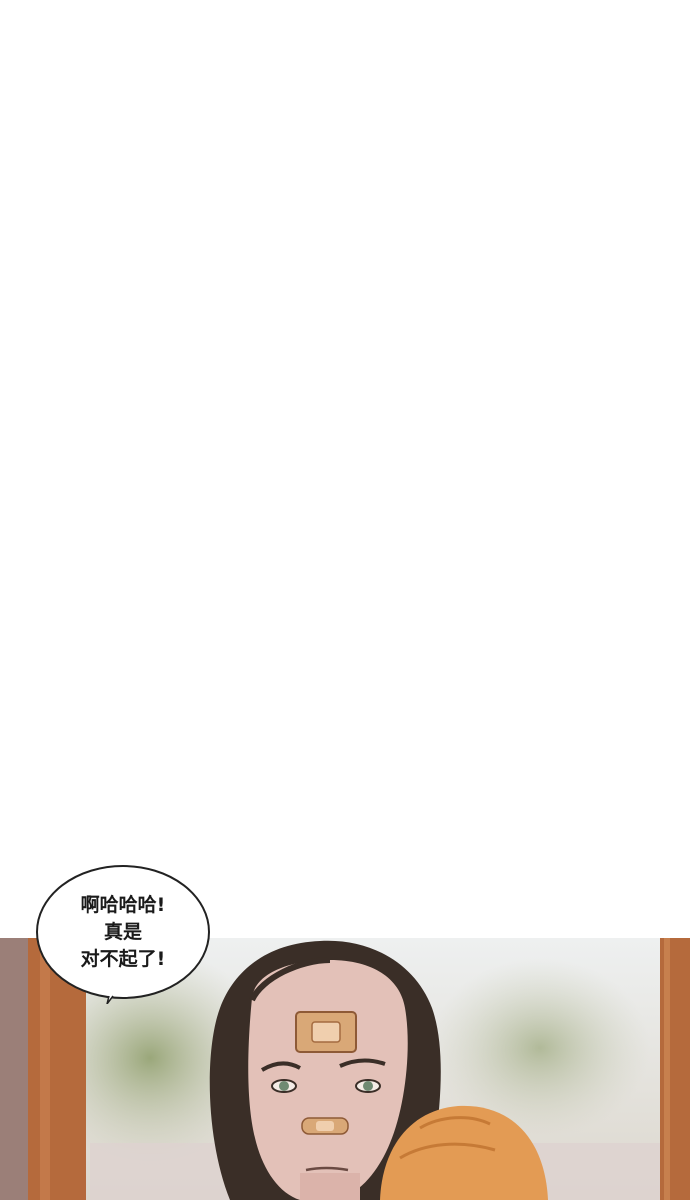  Describe the element at coordinates (123, 959) in the screenshot. I see `bubble-line-3: 对不起了!` at that location.